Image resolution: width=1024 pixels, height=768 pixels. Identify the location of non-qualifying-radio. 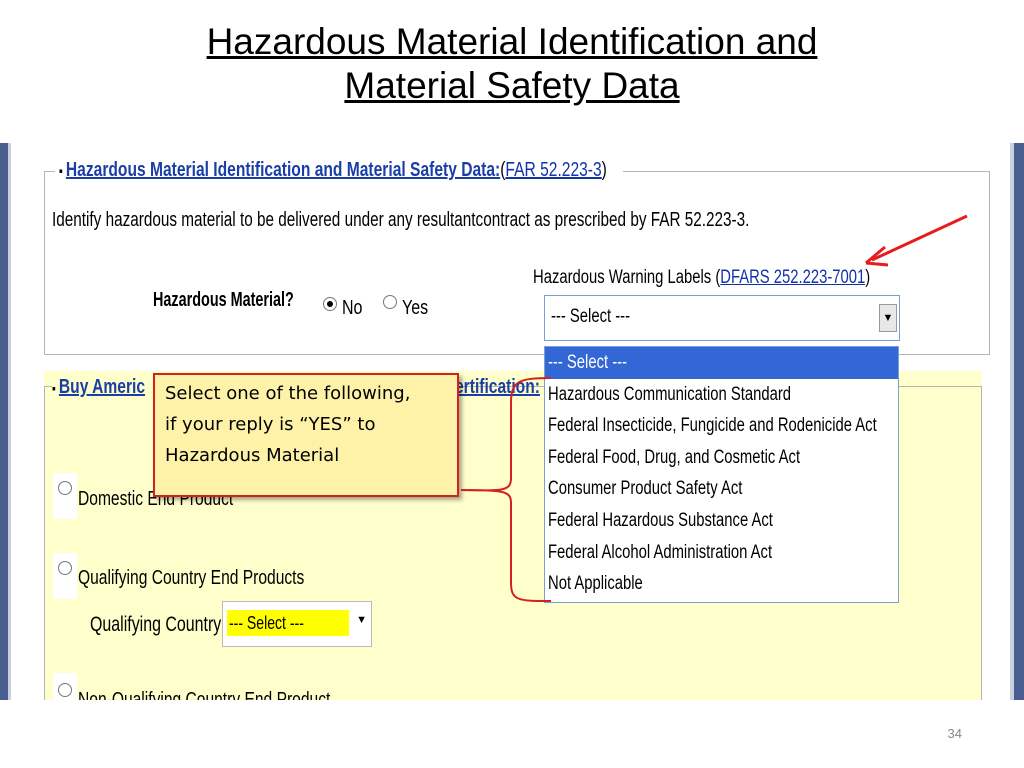
(65, 690).